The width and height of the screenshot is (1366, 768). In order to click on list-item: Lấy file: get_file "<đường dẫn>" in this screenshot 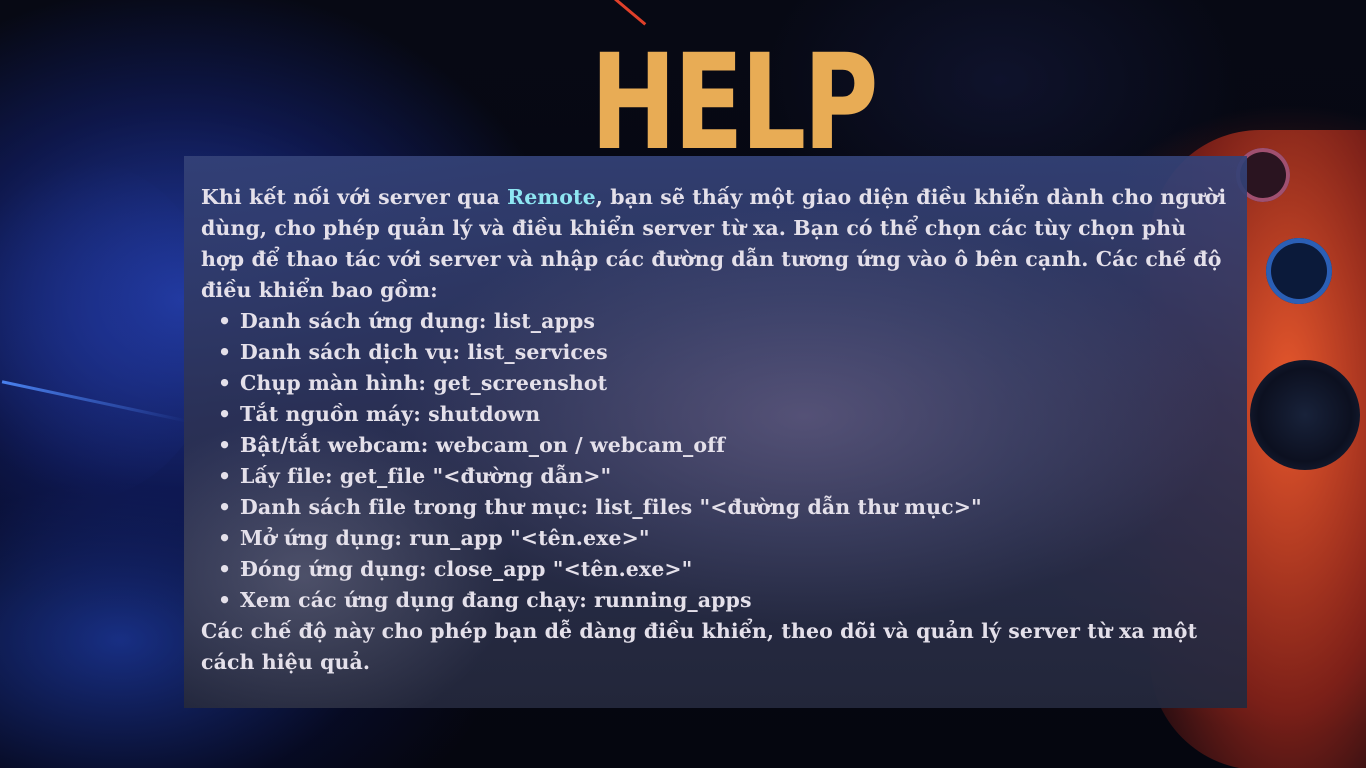, I will do `click(724, 476)`.